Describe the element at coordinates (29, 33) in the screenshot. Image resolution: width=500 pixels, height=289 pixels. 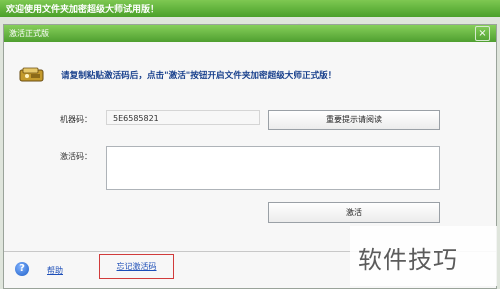
I see `dialog-title: 激活正式版` at that location.